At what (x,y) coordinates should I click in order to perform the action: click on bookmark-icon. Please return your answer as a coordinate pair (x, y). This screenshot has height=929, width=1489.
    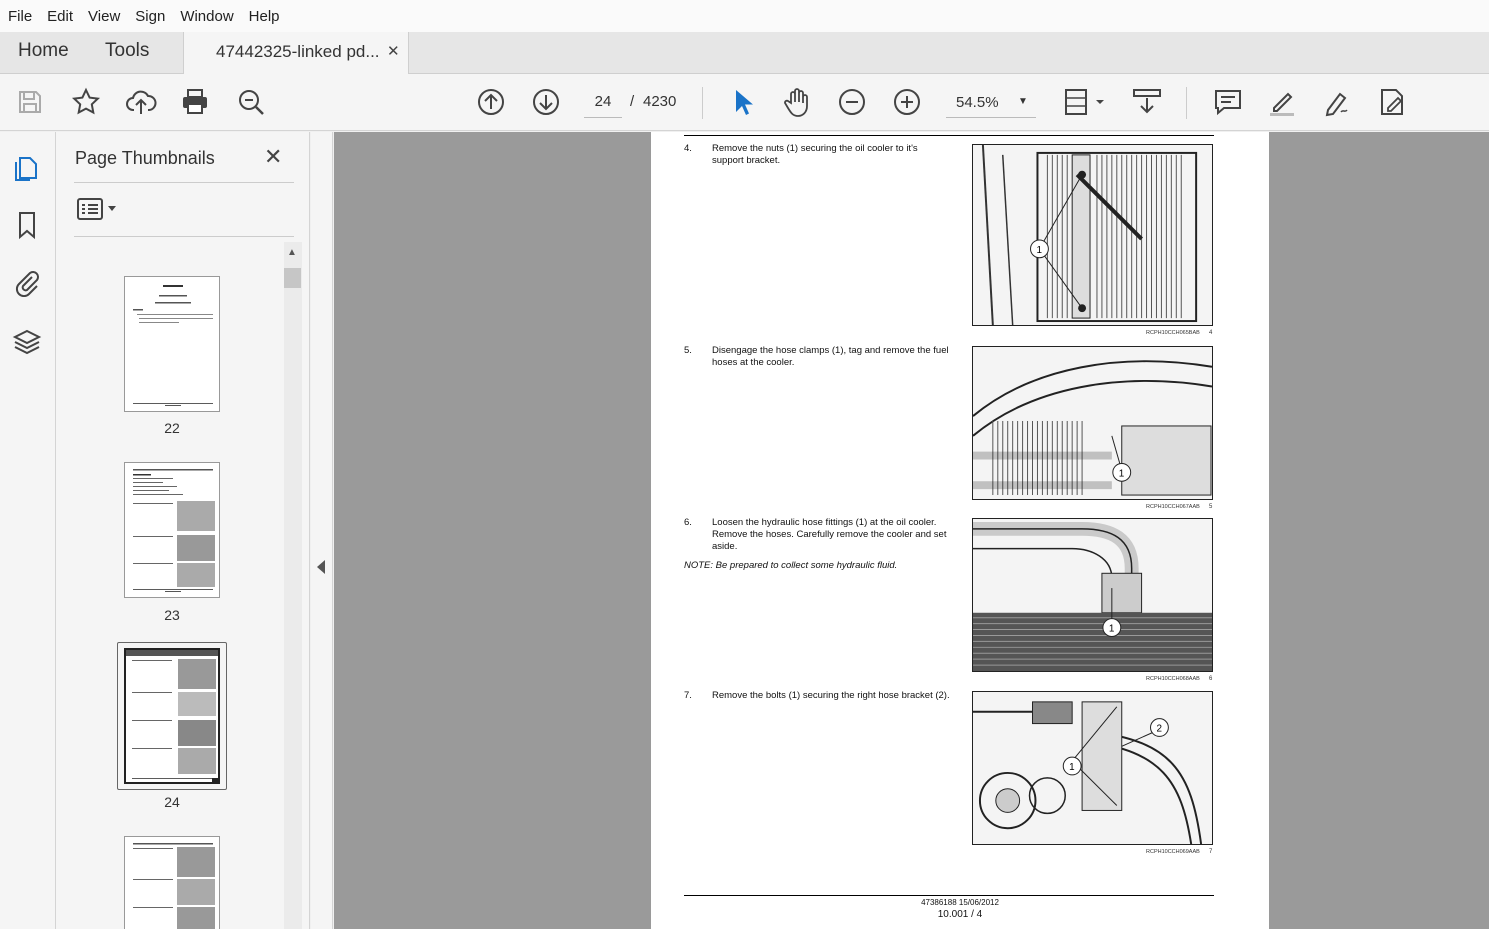
    Looking at the image, I should click on (27, 225).